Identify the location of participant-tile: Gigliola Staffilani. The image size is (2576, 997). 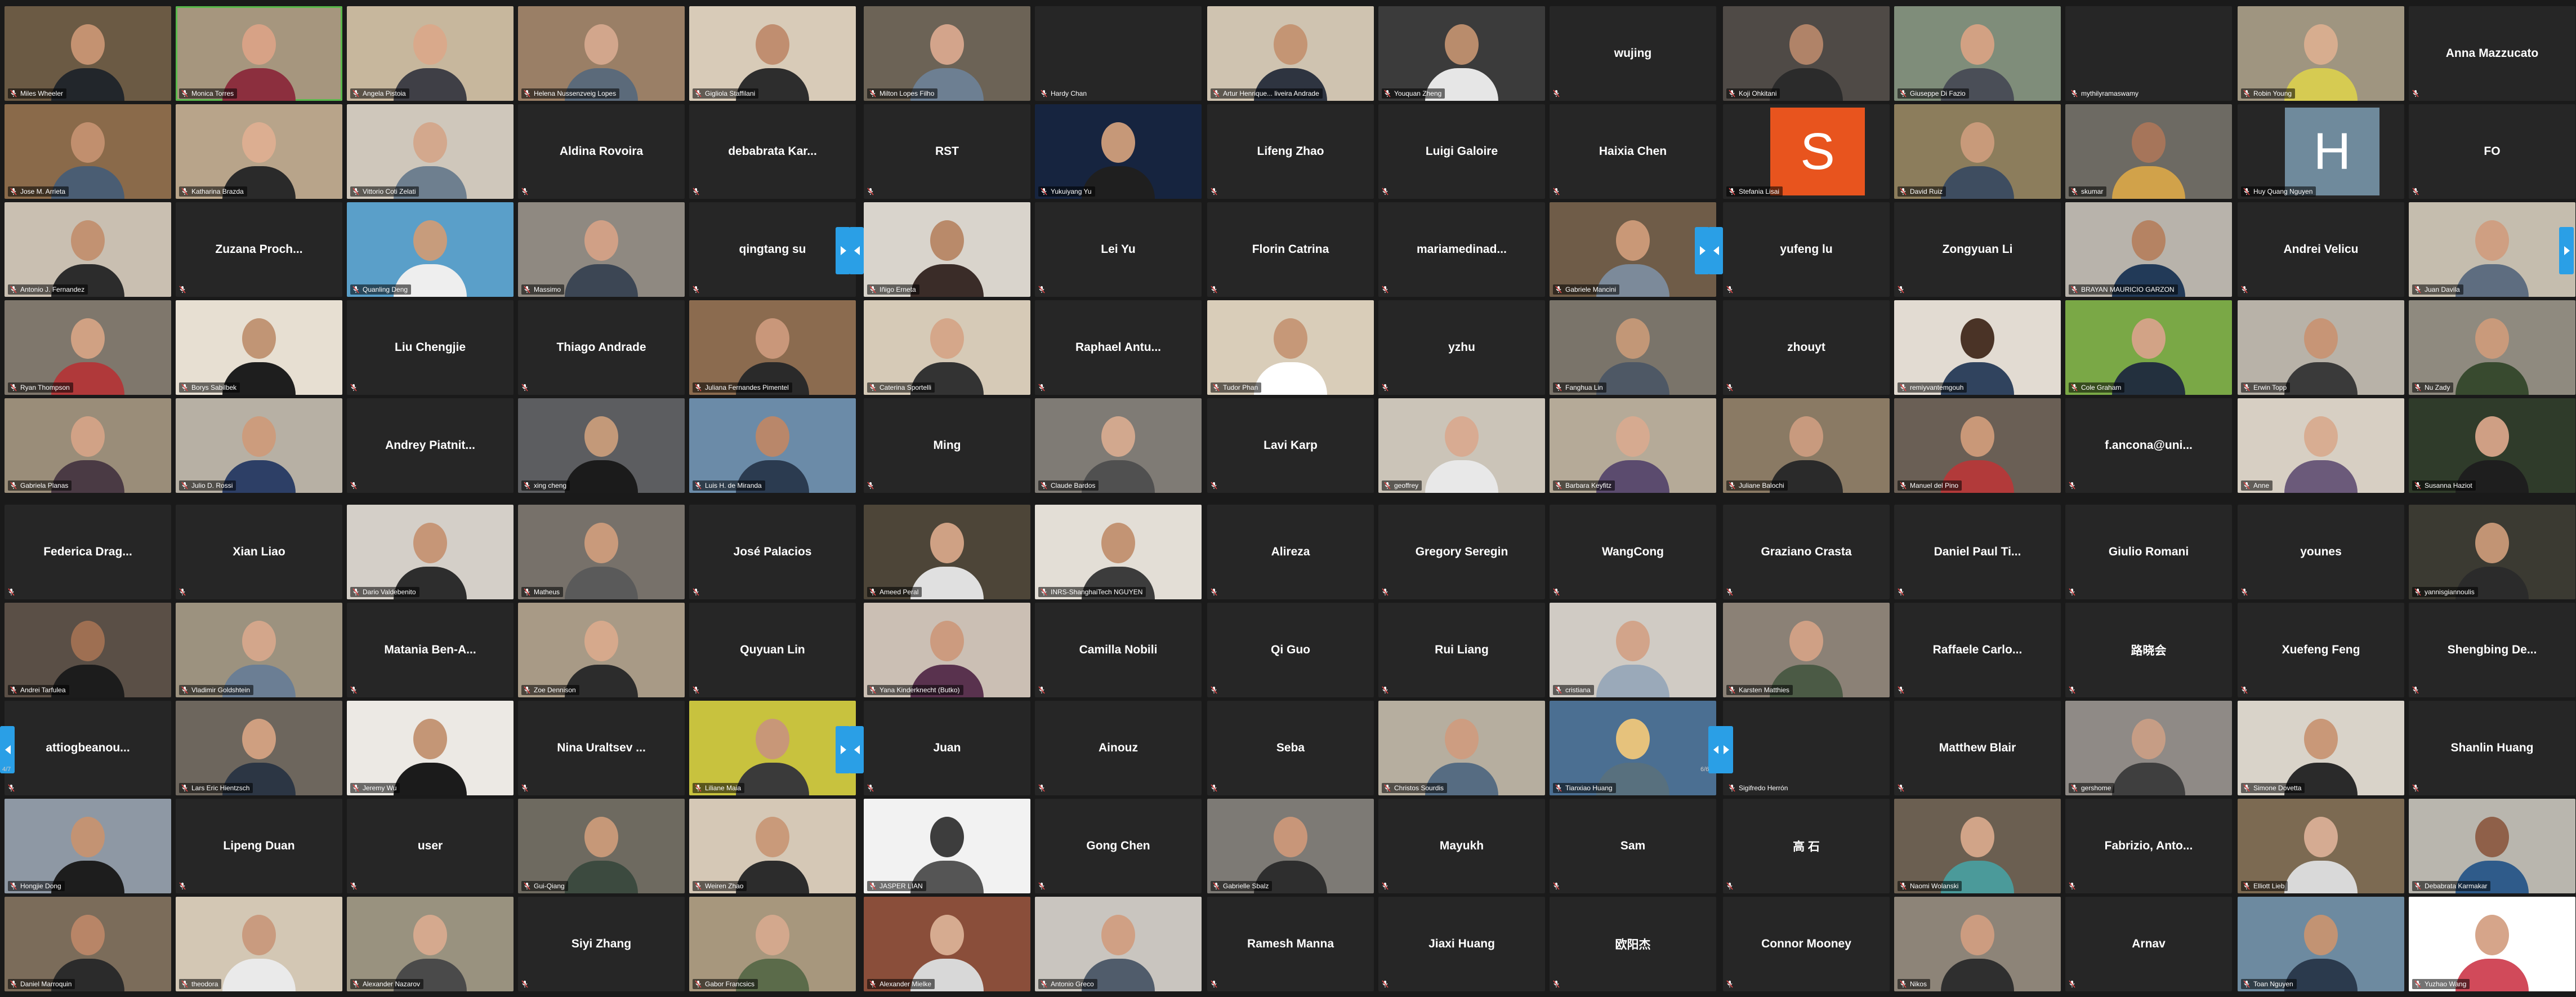
(772, 53).